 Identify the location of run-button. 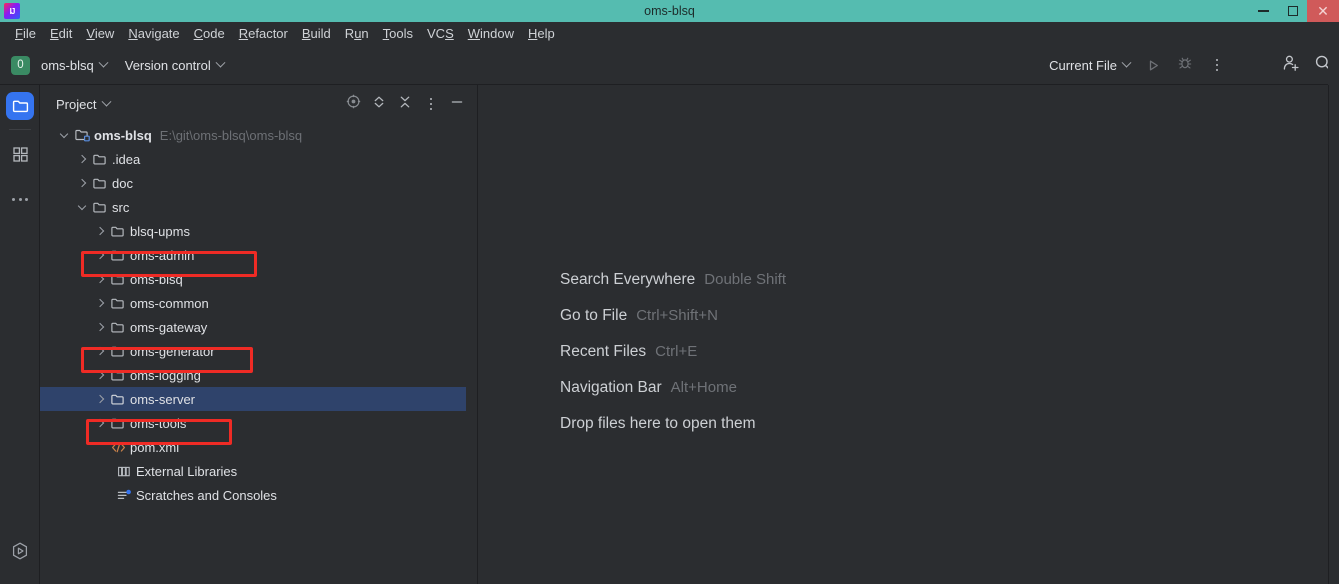
(1153, 65).